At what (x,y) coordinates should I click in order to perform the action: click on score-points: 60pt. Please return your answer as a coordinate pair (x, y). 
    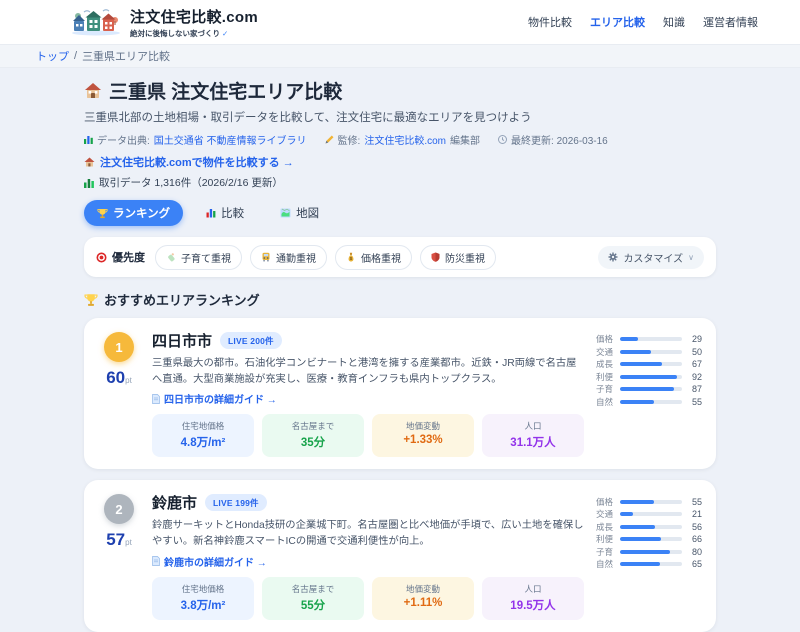
    Looking at the image, I should click on (119, 377).